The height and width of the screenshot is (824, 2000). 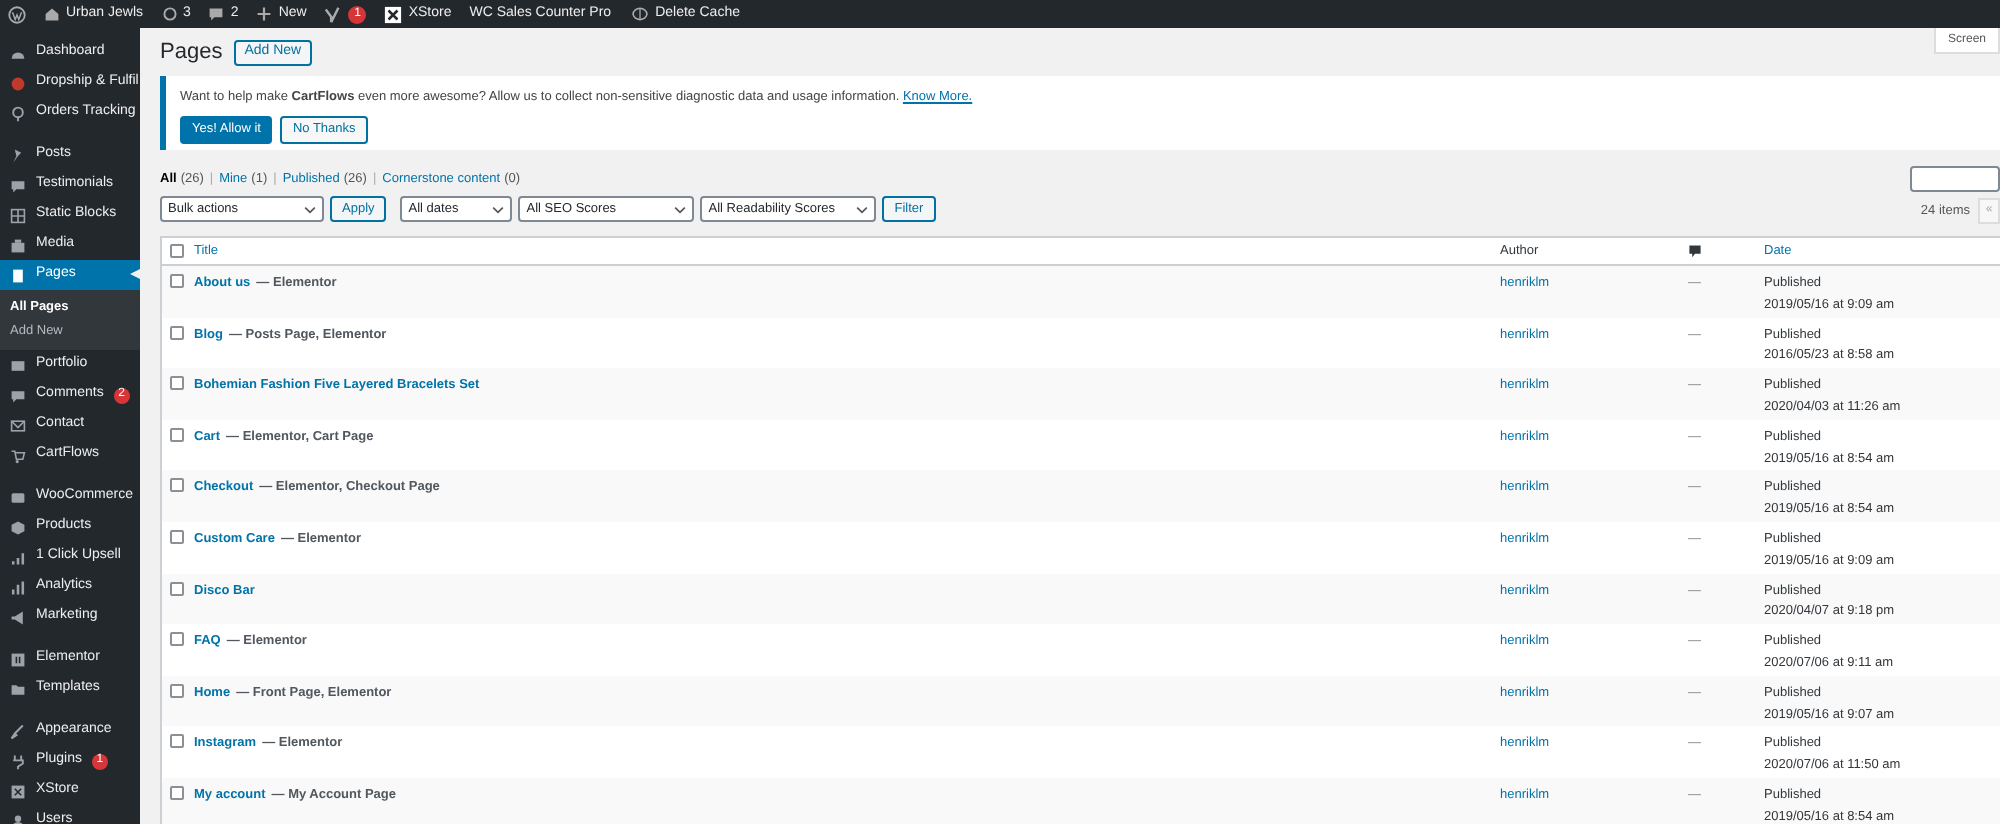 I want to click on search-field, so click(x=1955, y=179).